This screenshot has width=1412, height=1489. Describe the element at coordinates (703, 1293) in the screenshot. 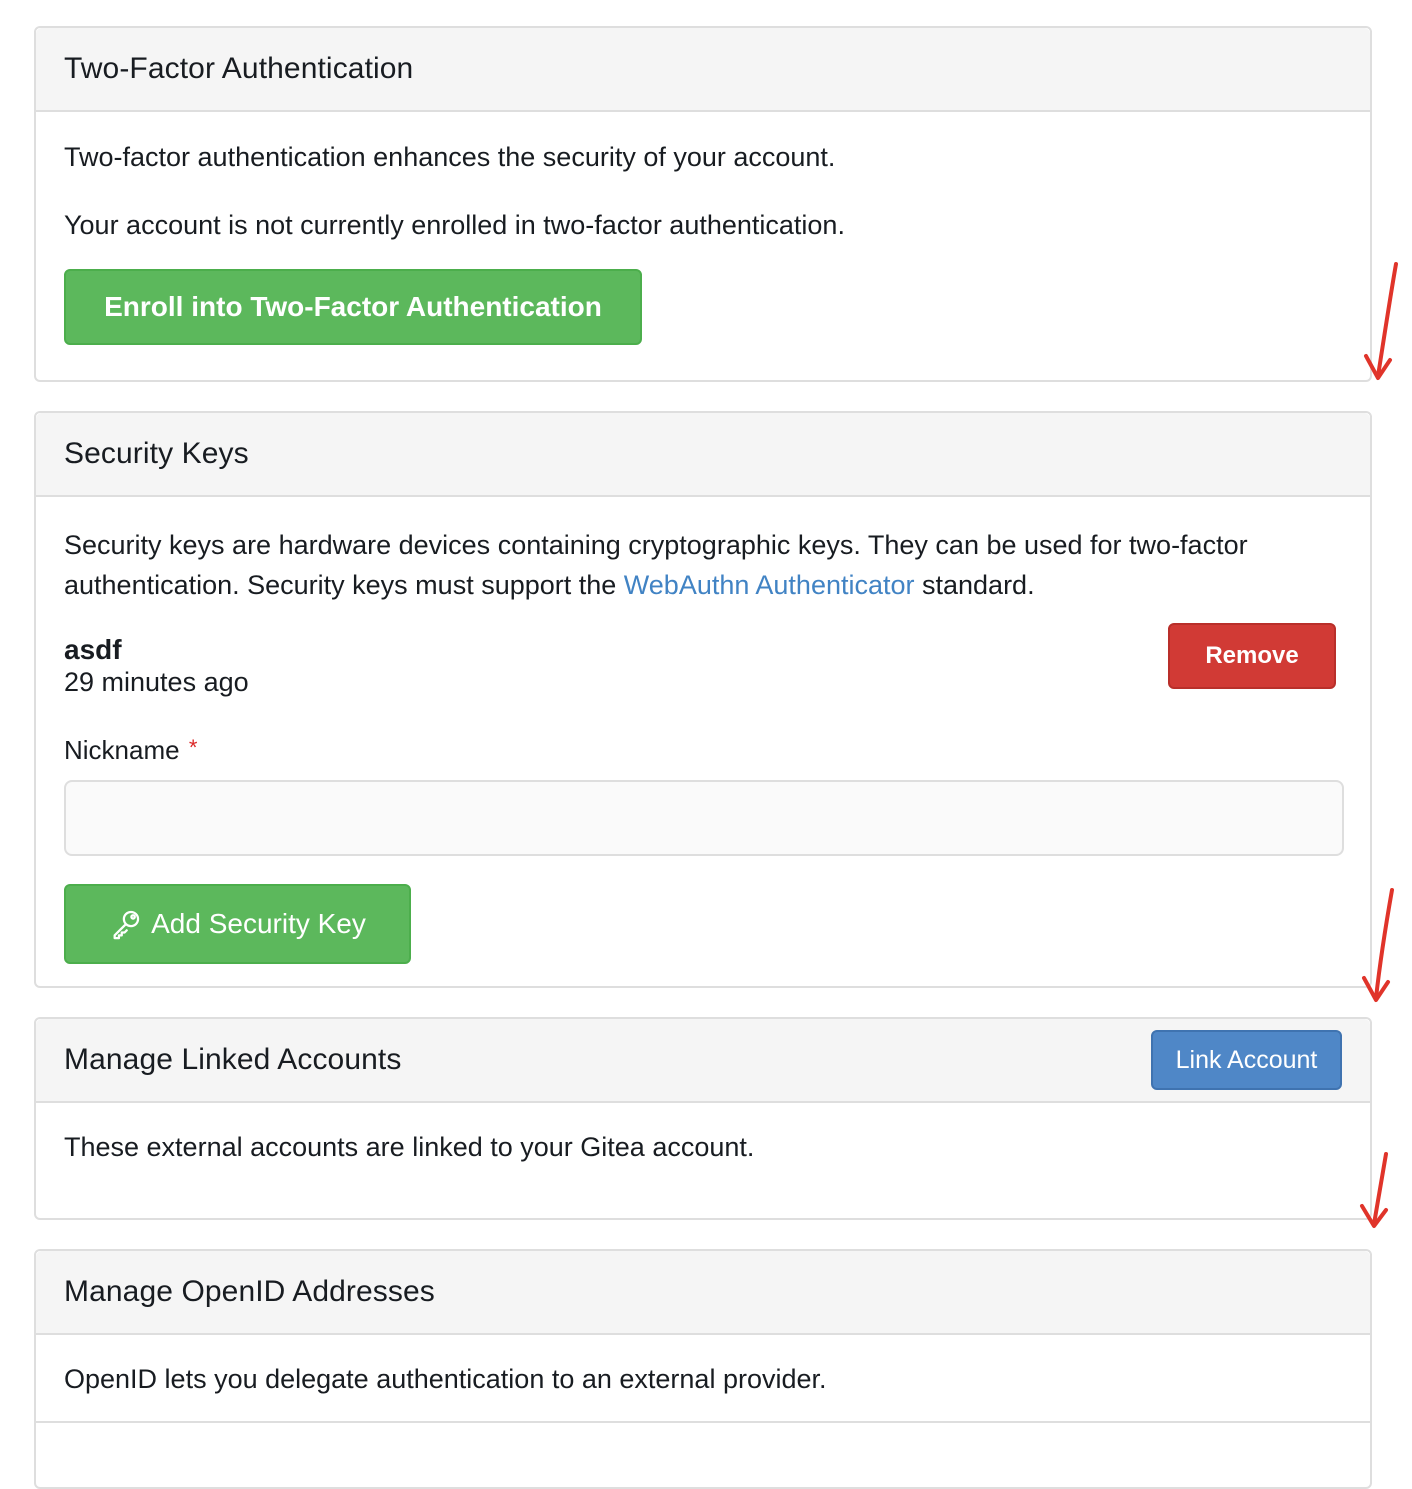

I see `openid-header: Manage OpenID Addresses` at that location.